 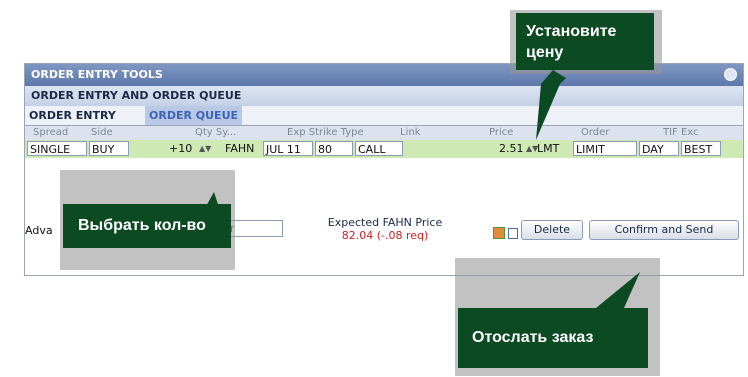 I want to click on callout-set-price: Установите цену, so click(x=585, y=41).